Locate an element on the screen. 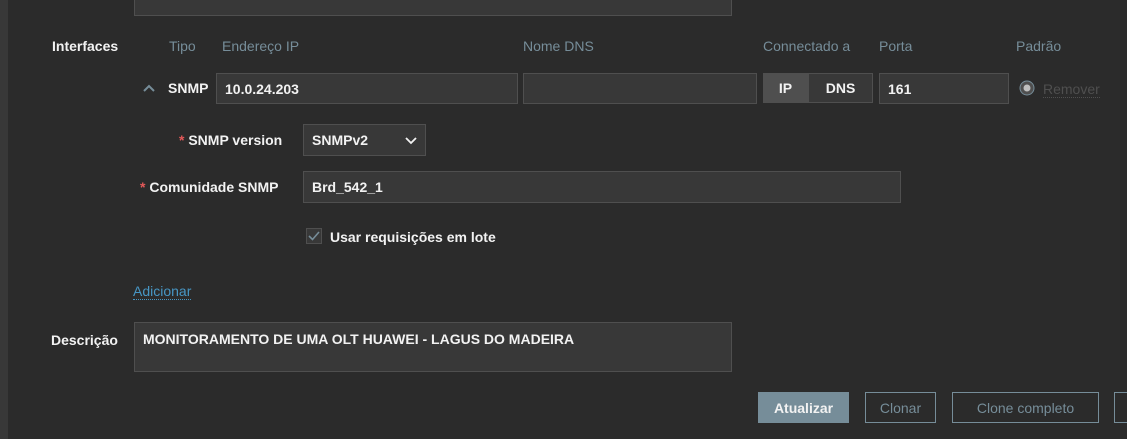 This screenshot has width=1127, height=439. bulk-checkbox is located at coordinates (314, 236).